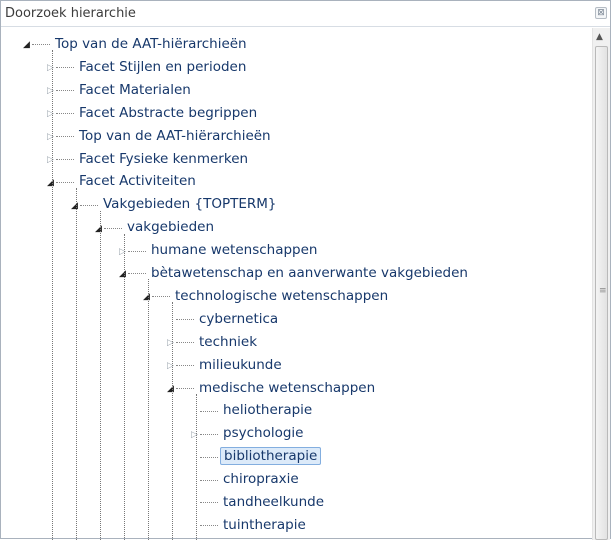 This screenshot has height=540, width=611. I want to click on tree-item-label: techniek, so click(228, 341).